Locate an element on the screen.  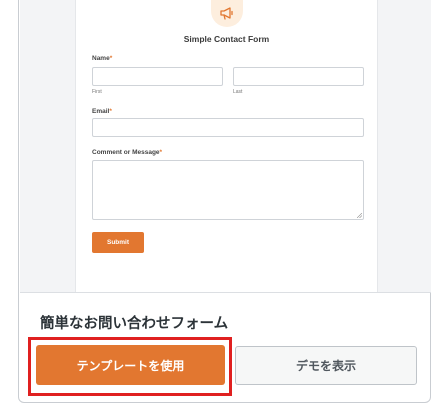
resize-grip-icon is located at coordinates (359, 215).